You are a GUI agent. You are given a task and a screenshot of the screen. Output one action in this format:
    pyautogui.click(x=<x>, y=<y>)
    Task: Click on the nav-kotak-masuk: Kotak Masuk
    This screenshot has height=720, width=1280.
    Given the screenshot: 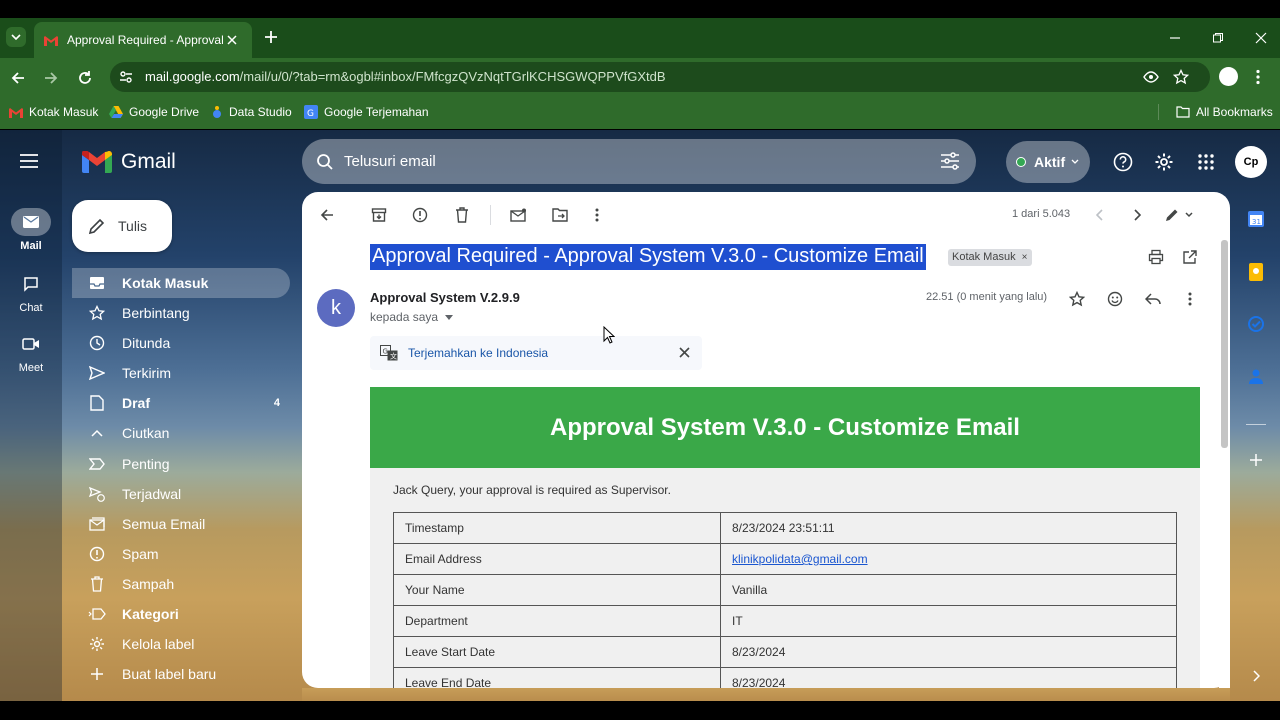 What is the action you would take?
    pyautogui.click(x=181, y=283)
    